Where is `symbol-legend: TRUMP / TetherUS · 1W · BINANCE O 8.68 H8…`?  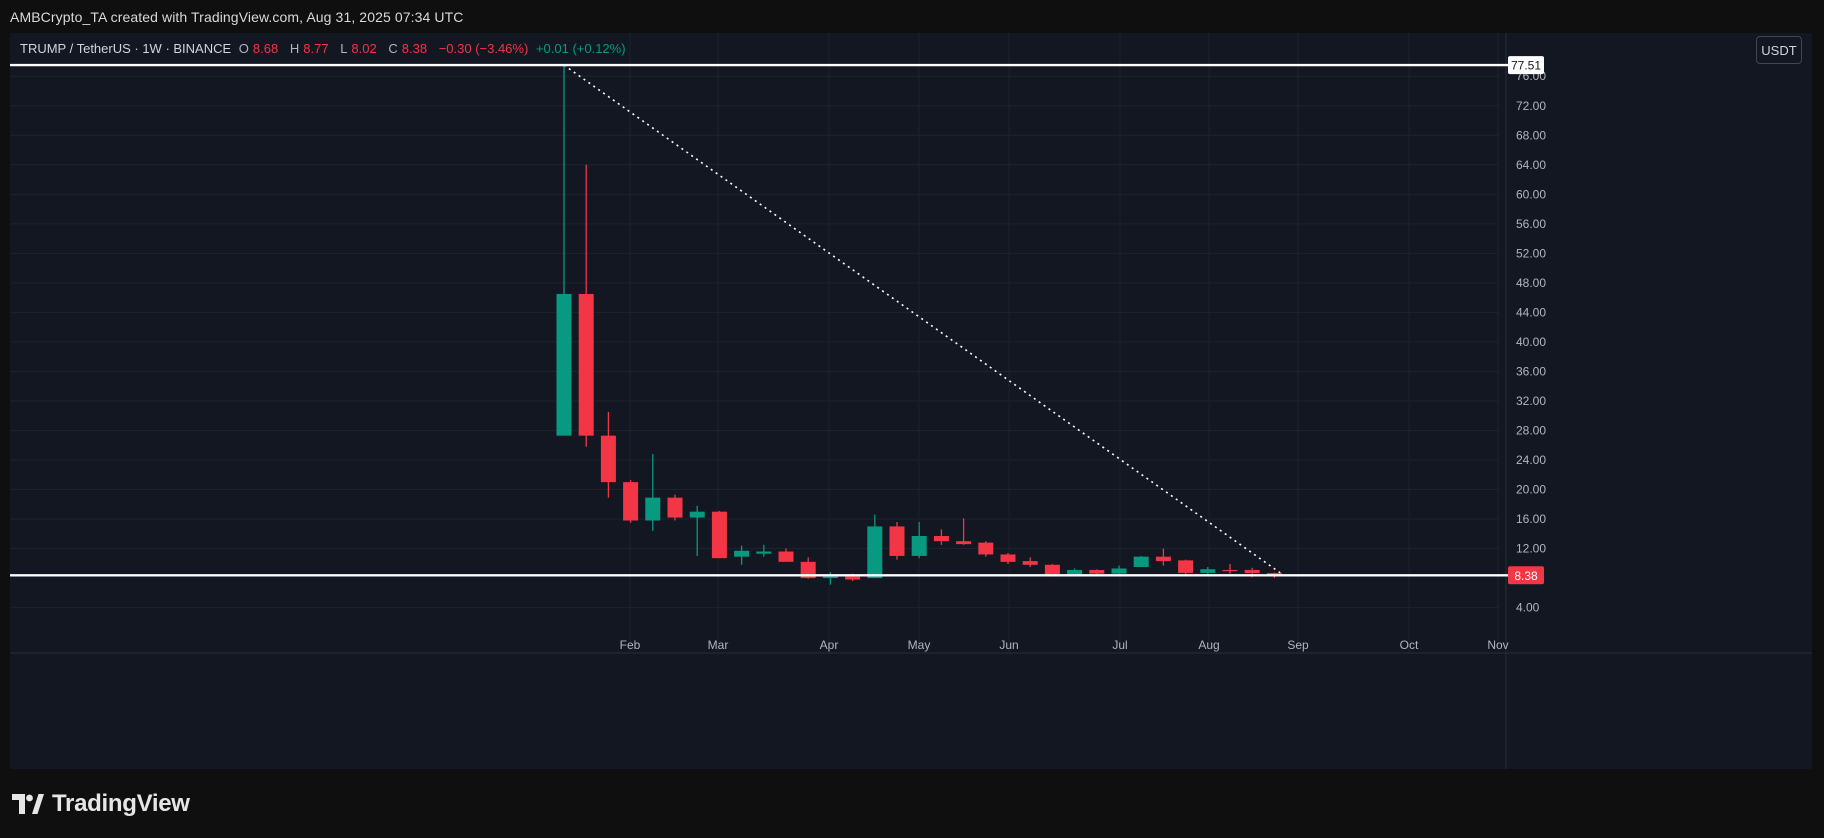
symbol-legend: TRUMP / TetherUS · 1W · BINANCE O 8.68 H8… is located at coordinates (325, 48).